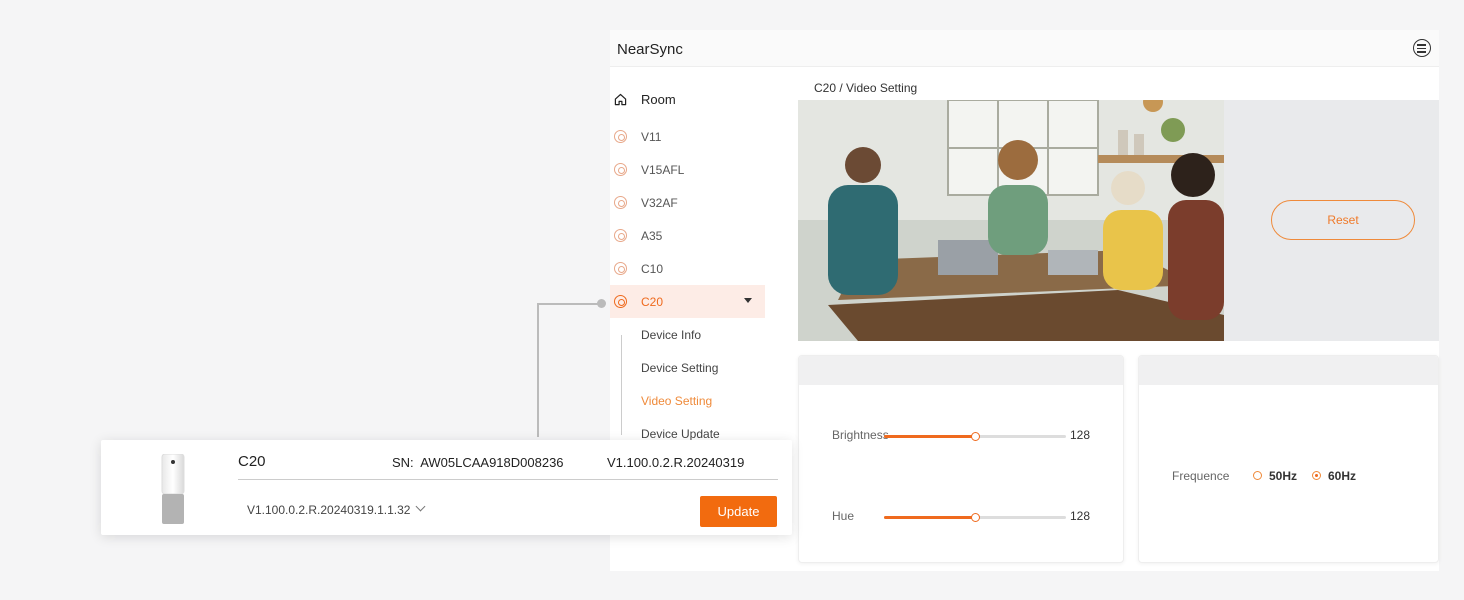  What do you see at coordinates (173, 489) in the screenshot?
I see `device-image` at bounding box center [173, 489].